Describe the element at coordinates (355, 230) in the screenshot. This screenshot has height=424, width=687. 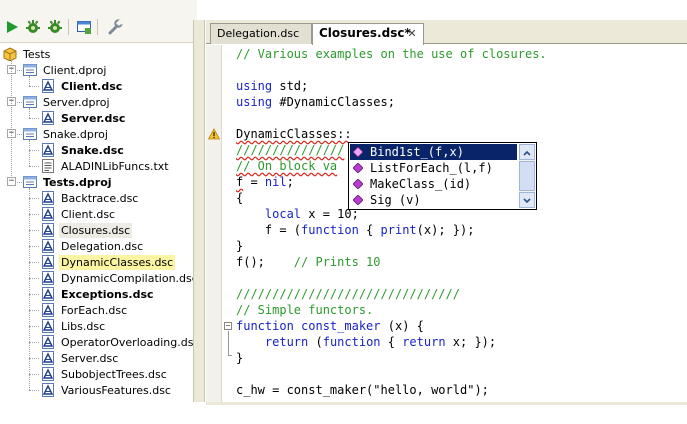
I see `code-line: f = (function { print(x); });` at that location.